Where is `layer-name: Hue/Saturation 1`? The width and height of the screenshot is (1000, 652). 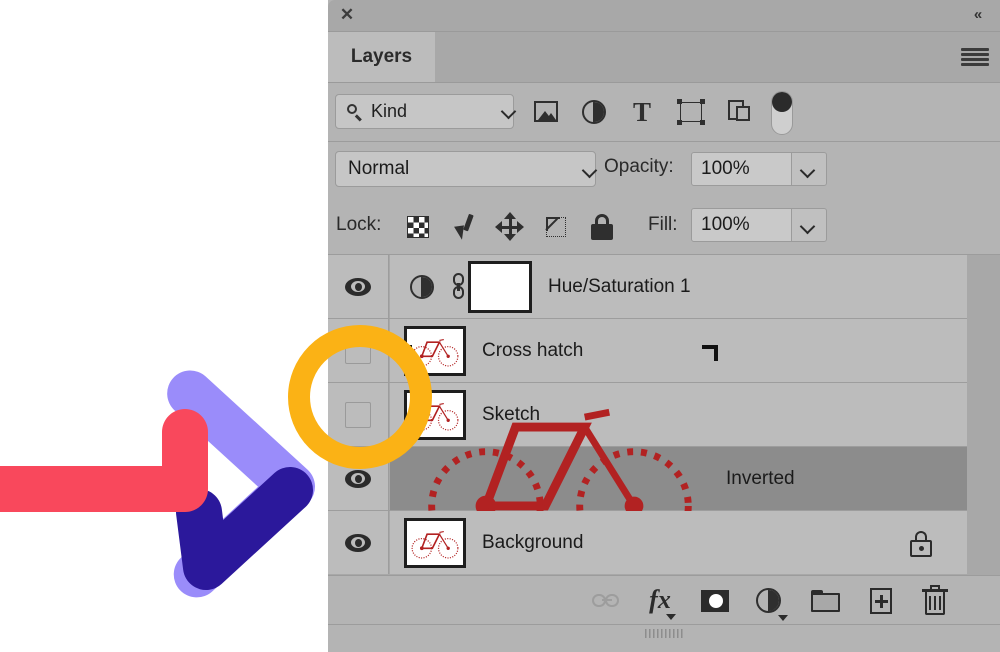 layer-name: Hue/Saturation 1 is located at coordinates (619, 286).